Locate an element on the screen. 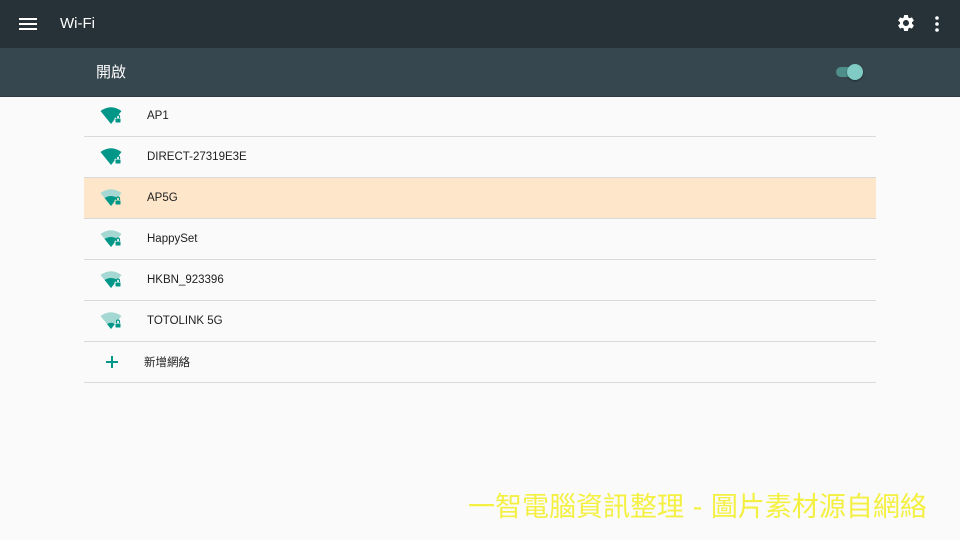 This screenshot has width=960, height=540. hamburger-menu-icon is located at coordinates (28, 24).